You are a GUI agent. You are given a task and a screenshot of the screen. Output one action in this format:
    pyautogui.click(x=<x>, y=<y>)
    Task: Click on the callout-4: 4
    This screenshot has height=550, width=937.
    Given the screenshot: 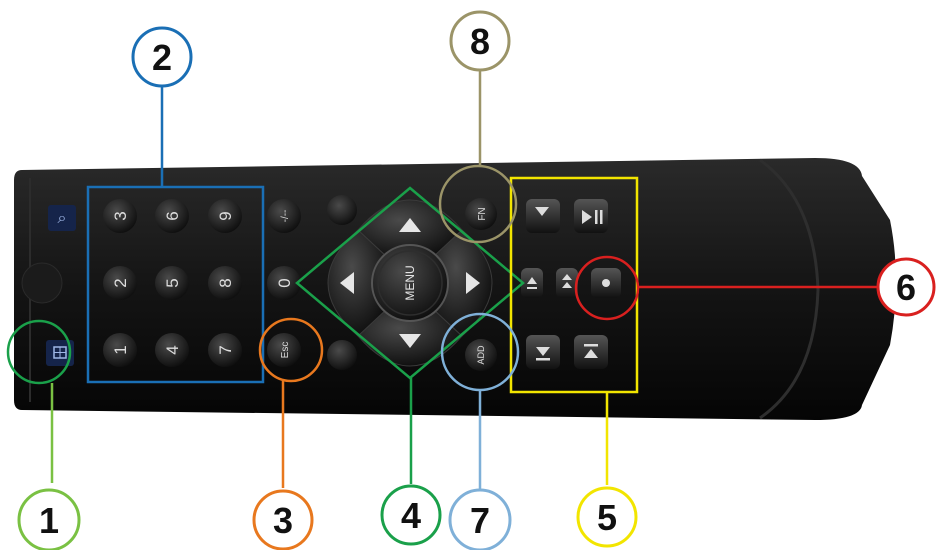 What is the action you would take?
    pyautogui.click(x=411, y=515)
    